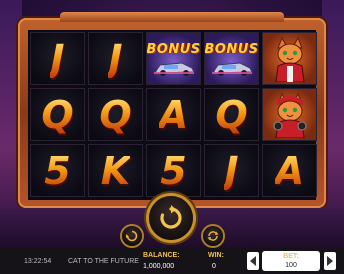 This screenshot has width=344, height=274. I want to click on bet-decrease-button, so click(253, 261).